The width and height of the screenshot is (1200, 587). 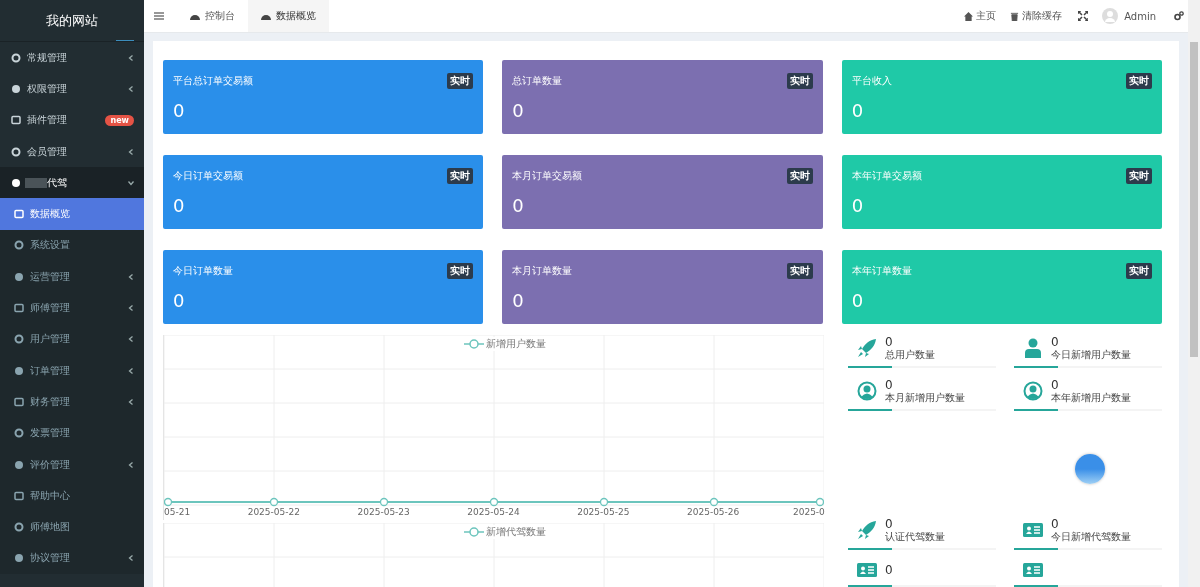 I want to click on menu-item: 协议管理, so click(x=72, y=558).